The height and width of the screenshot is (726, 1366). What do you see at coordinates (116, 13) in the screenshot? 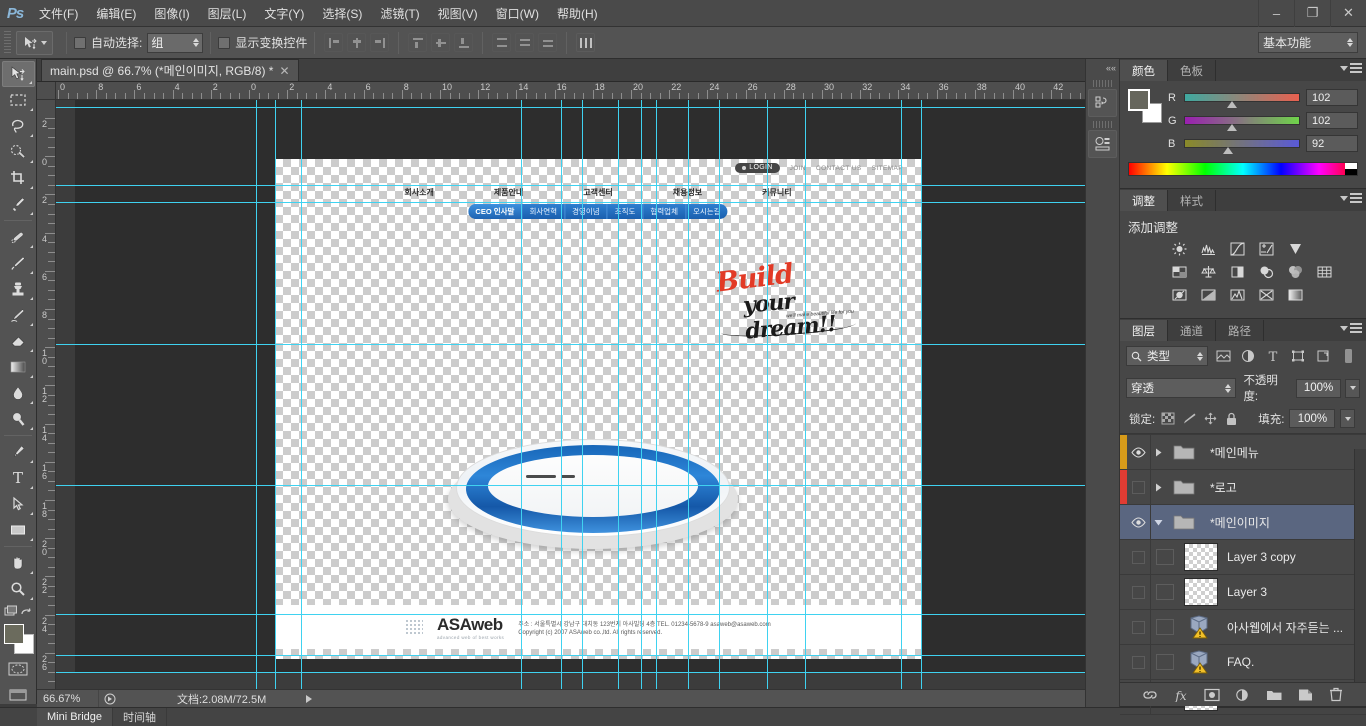
I see `menu-edit: 编辑(E)` at bounding box center [116, 13].